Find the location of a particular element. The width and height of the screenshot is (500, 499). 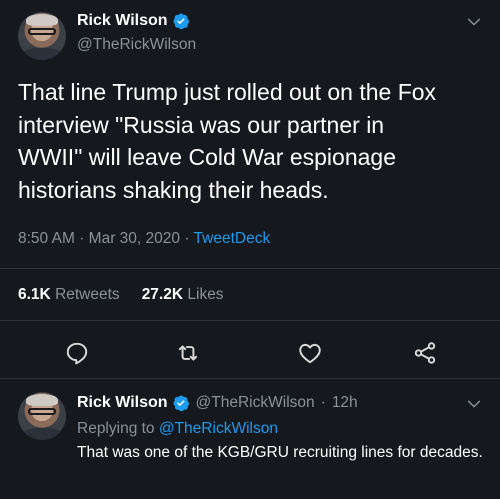

reply-author-handle: @TheRickWilson is located at coordinates (255, 403).